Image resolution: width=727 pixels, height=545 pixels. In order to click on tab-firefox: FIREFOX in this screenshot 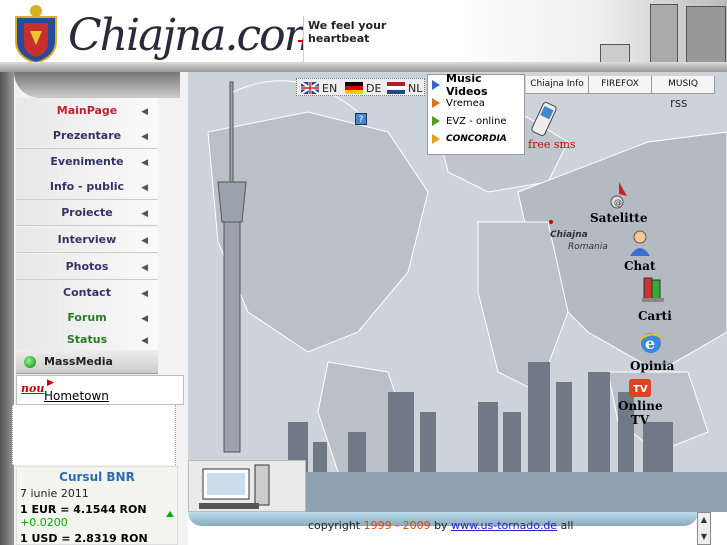, I will do `click(620, 84)`.